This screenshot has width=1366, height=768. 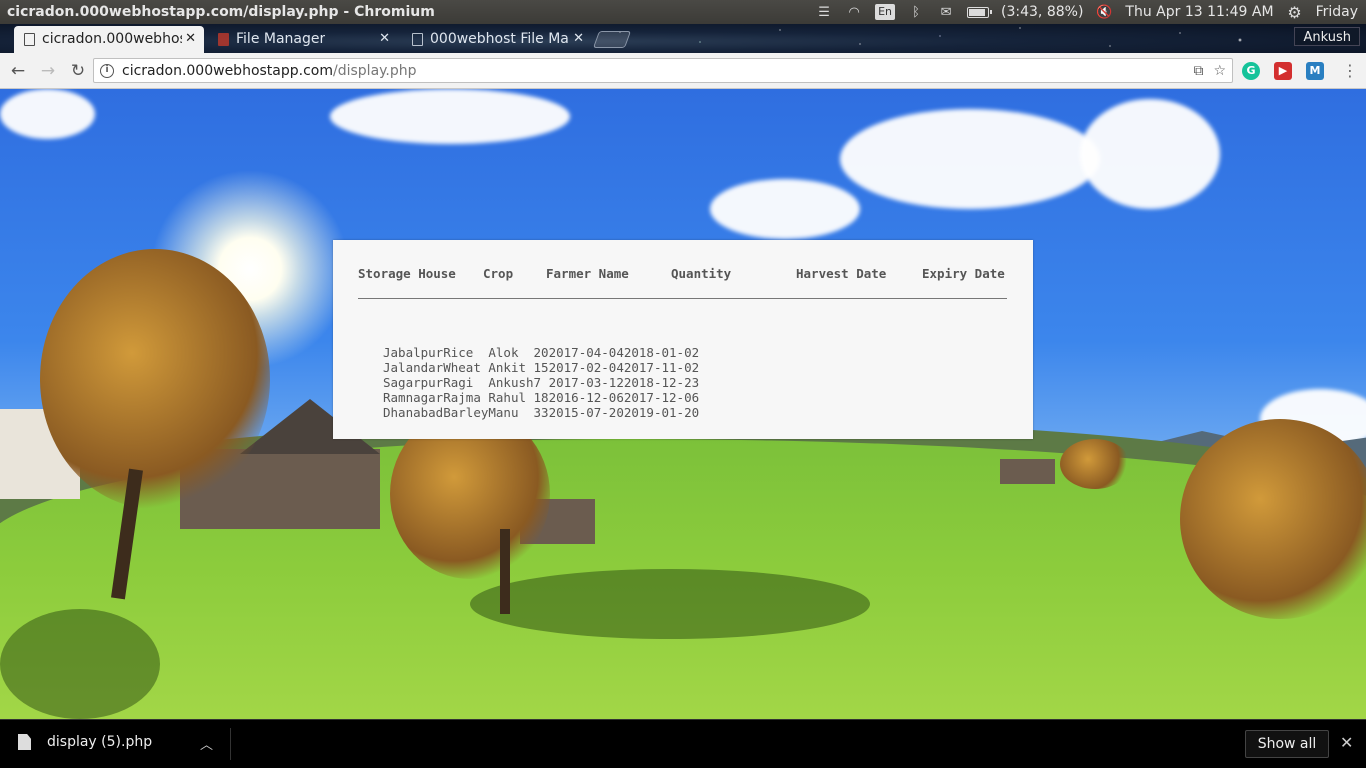 I want to click on red-extension-icon: ▶, so click(x=1283, y=71).